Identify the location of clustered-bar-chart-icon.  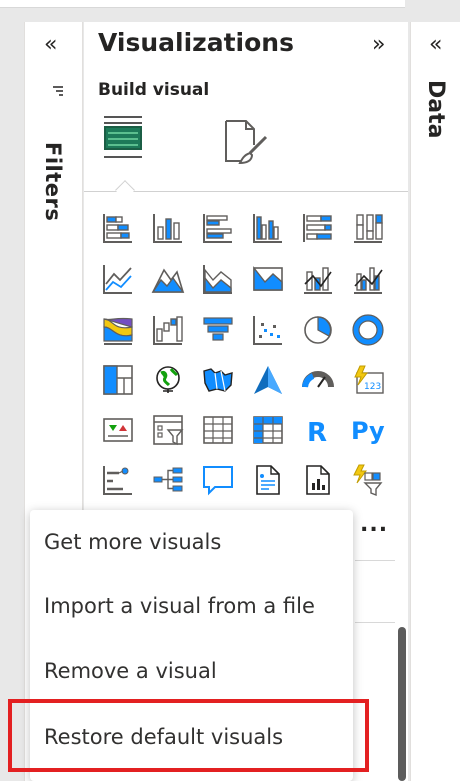
(218, 228).